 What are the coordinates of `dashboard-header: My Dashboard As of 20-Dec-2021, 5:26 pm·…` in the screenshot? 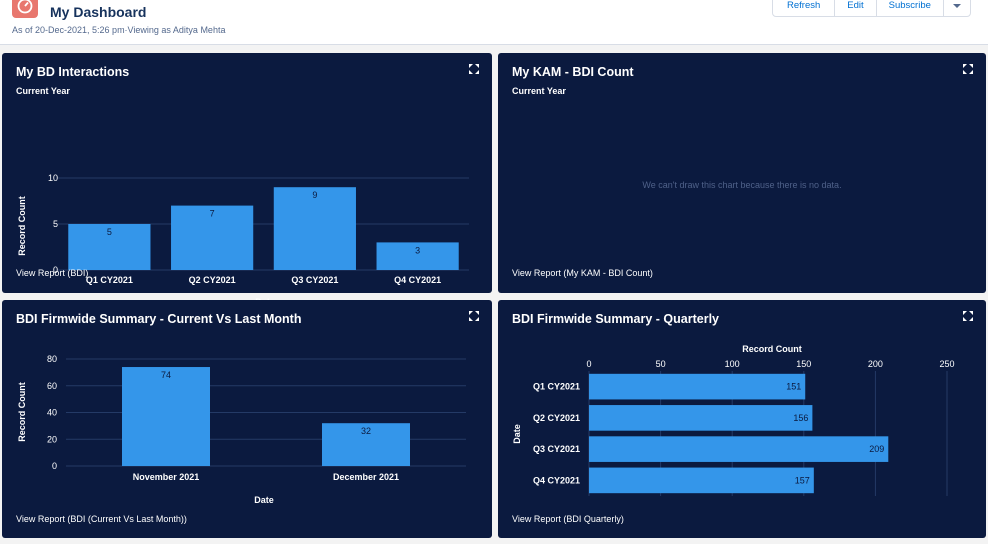 It's located at (494, 22).